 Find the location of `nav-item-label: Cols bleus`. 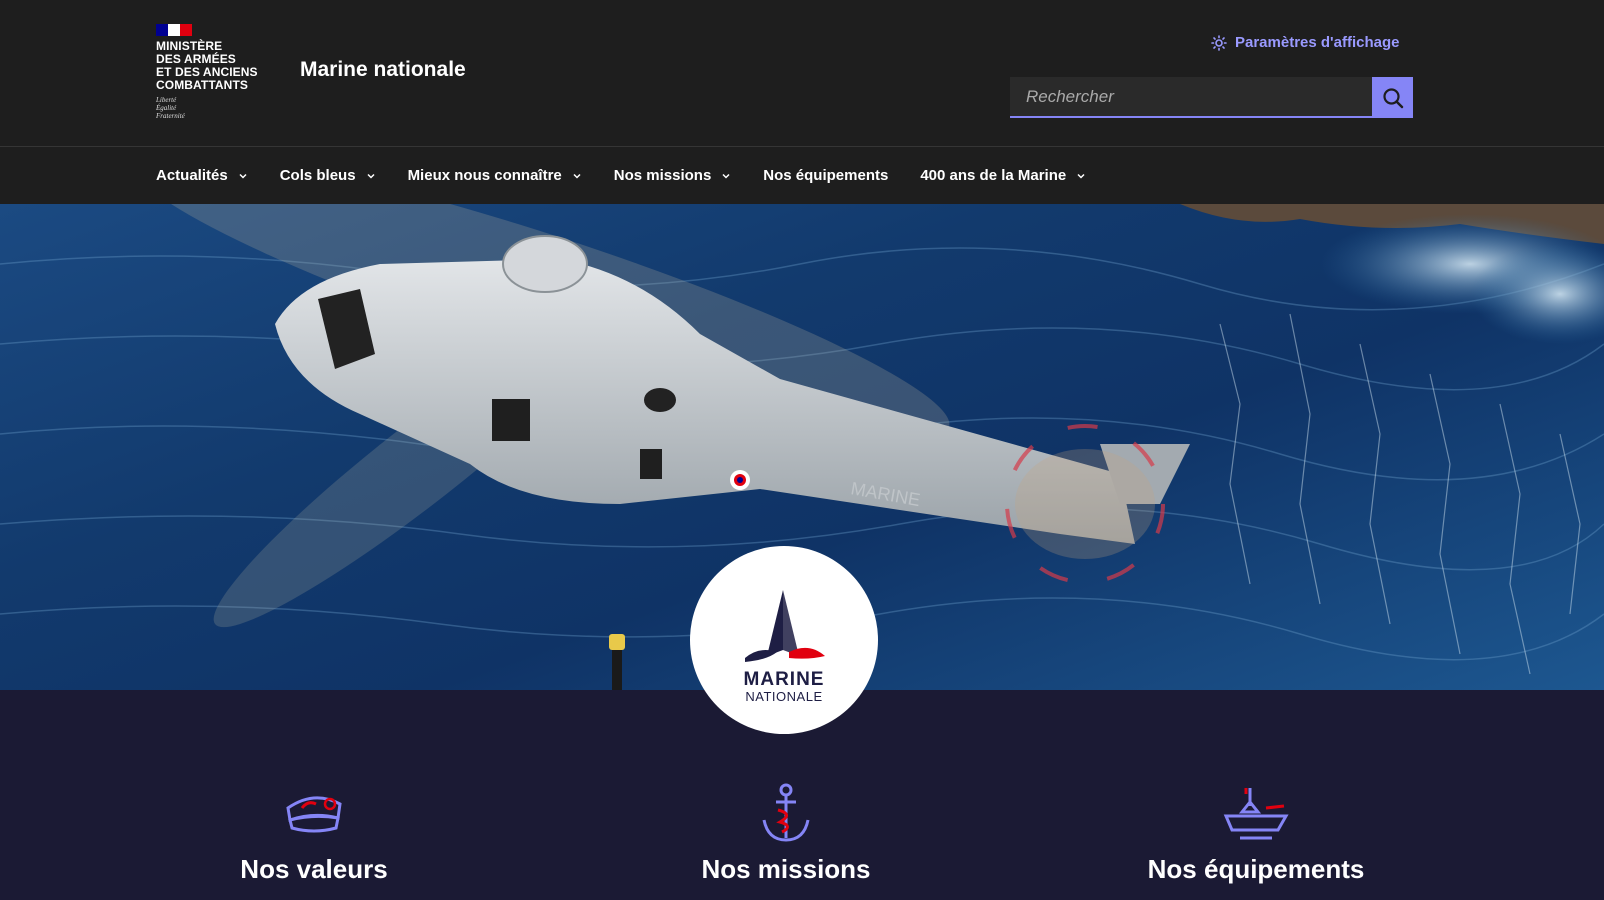

nav-item-label: Cols bleus is located at coordinates (317, 175).